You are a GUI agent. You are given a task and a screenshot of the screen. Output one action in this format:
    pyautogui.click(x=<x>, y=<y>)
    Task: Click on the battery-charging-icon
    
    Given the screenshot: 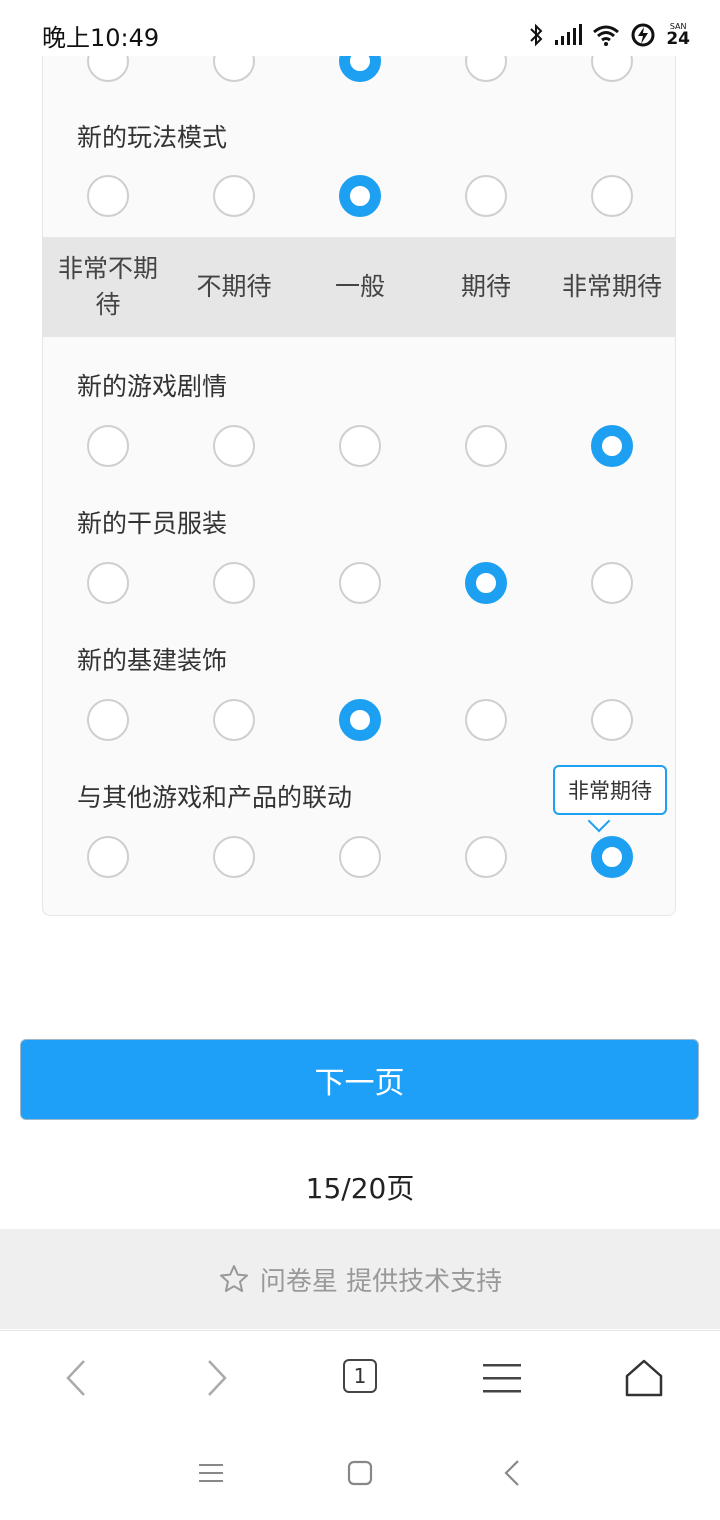 What is the action you would take?
    pyautogui.click(x=643, y=35)
    